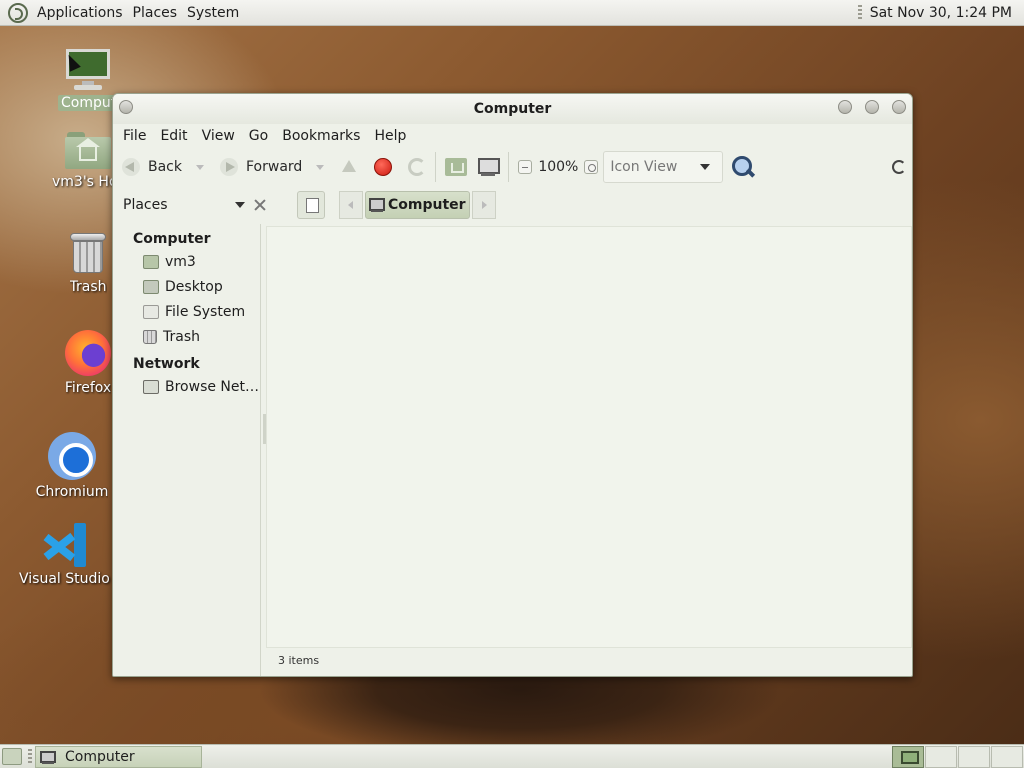  I want to click on close-button, so click(899, 107).